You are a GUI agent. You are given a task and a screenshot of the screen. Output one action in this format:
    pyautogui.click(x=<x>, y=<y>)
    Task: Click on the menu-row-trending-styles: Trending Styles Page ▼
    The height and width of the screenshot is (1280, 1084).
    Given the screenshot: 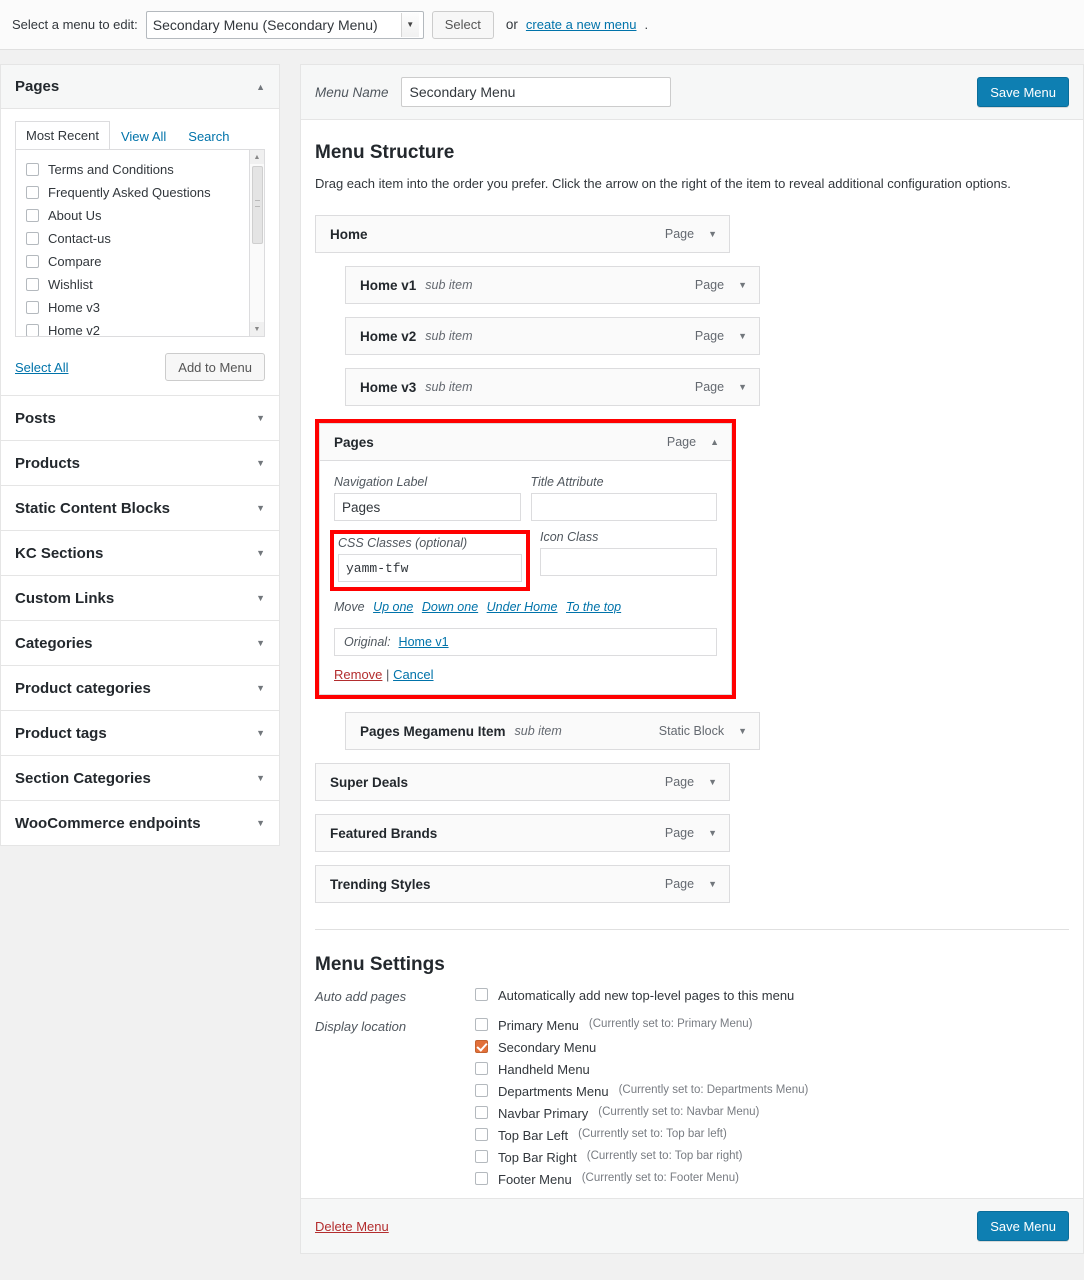 What is the action you would take?
    pyautogui.click(x=522, y=884)
    